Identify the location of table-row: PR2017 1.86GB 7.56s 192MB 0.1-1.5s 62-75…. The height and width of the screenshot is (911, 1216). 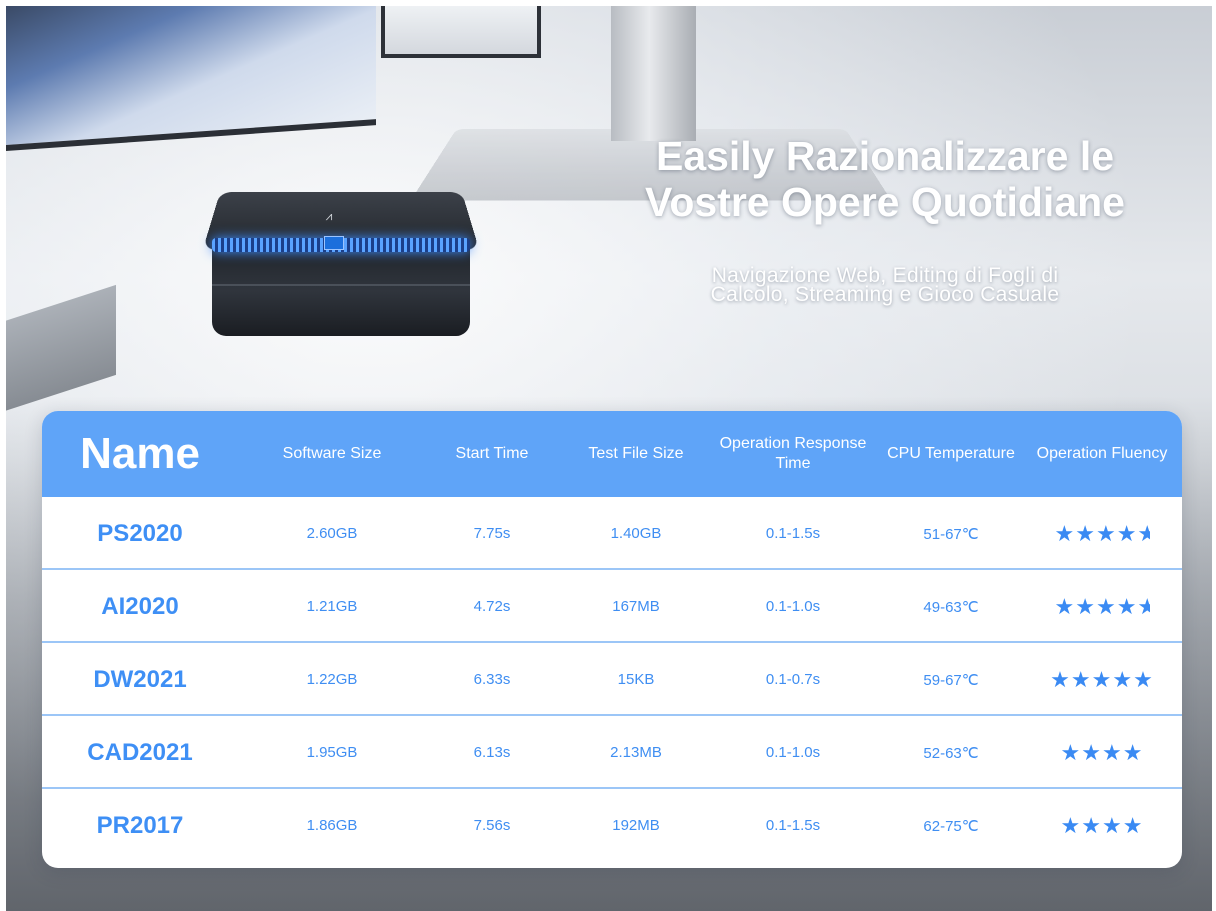
(612, 825).